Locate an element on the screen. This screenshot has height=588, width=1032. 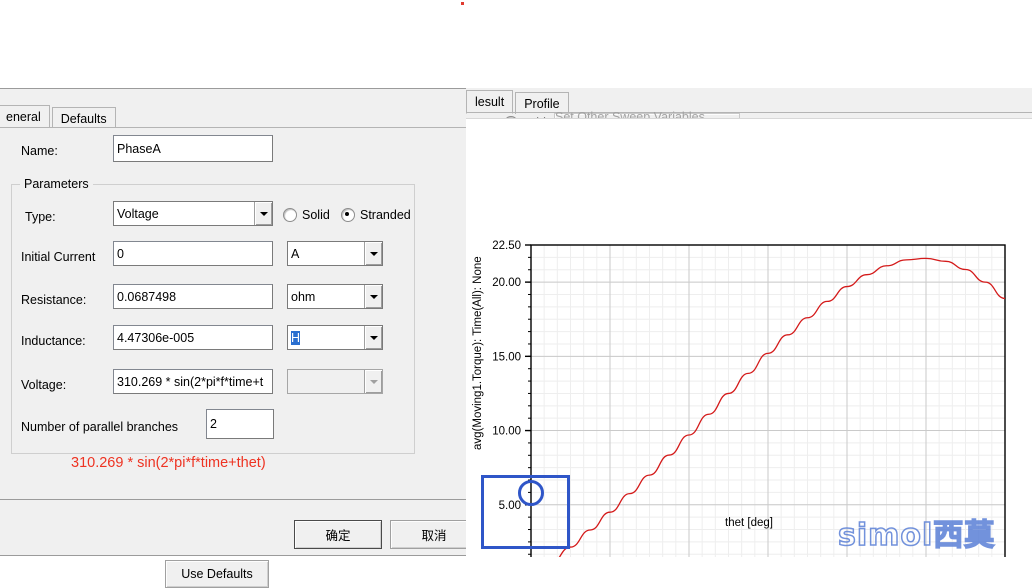
type-combo-value: Voltage is located at coordinates (138, 214).